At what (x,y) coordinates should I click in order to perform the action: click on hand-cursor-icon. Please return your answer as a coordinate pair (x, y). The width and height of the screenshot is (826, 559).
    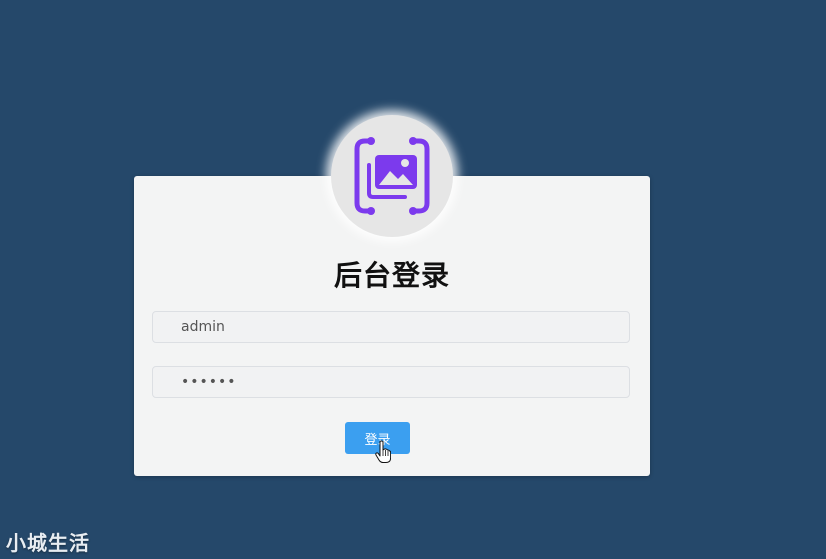
    Looking at the image, I should click on (383, 451).